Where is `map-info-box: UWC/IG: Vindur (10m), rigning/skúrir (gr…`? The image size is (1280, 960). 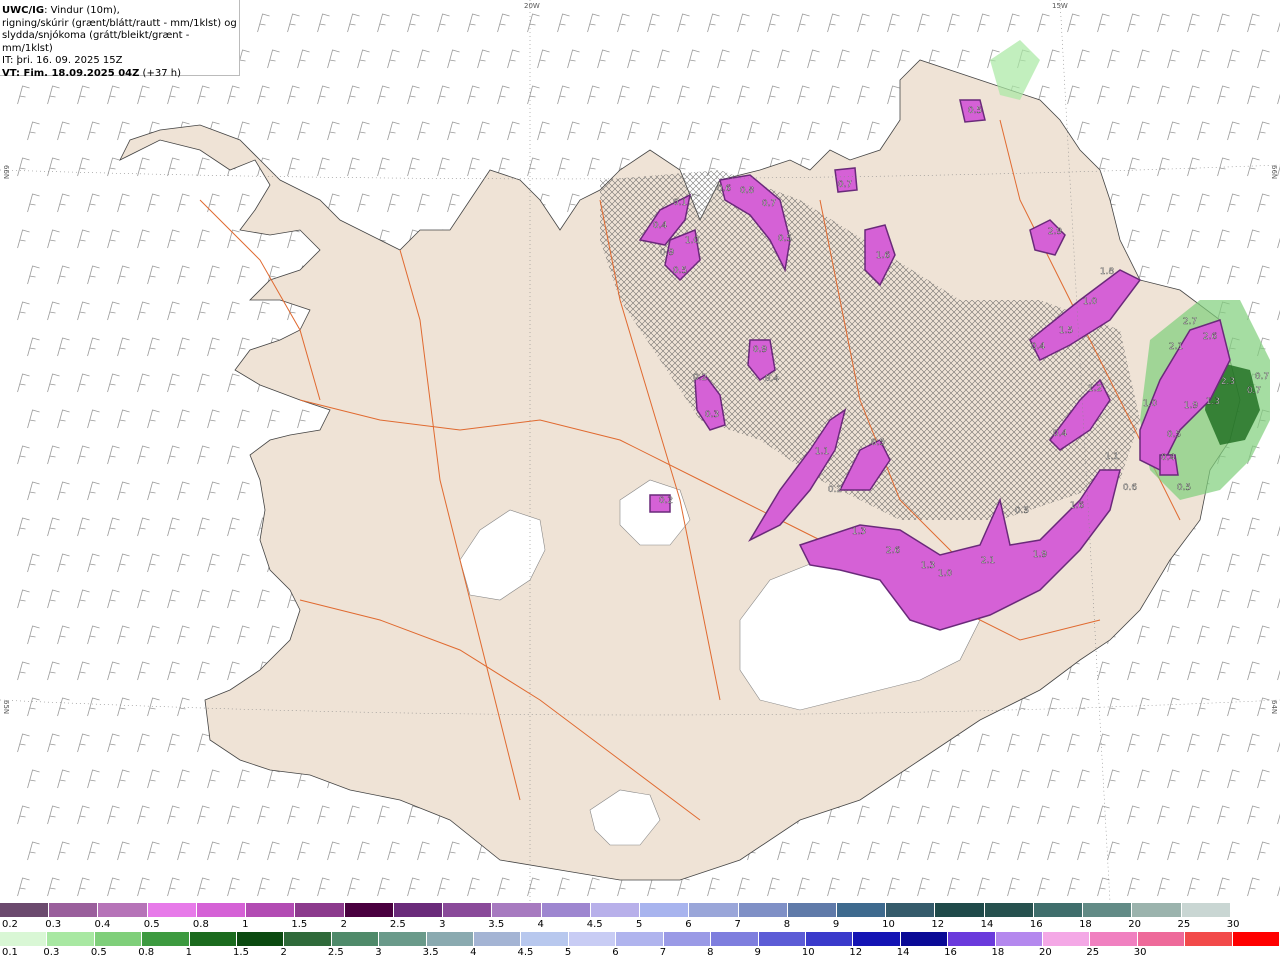
map-info-box: UWC/IG: Vindur (10m), rigning/skúrir (gr… is located at coordinates (120, 39).